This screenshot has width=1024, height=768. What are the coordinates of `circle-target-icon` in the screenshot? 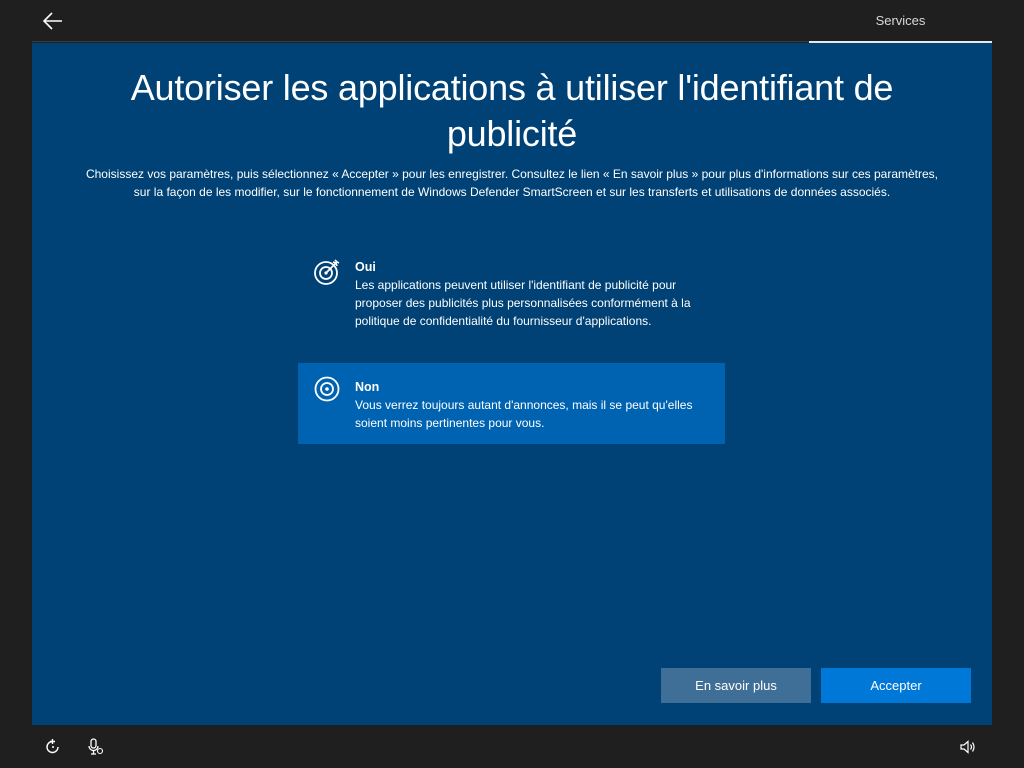 It's located at (327, 389).